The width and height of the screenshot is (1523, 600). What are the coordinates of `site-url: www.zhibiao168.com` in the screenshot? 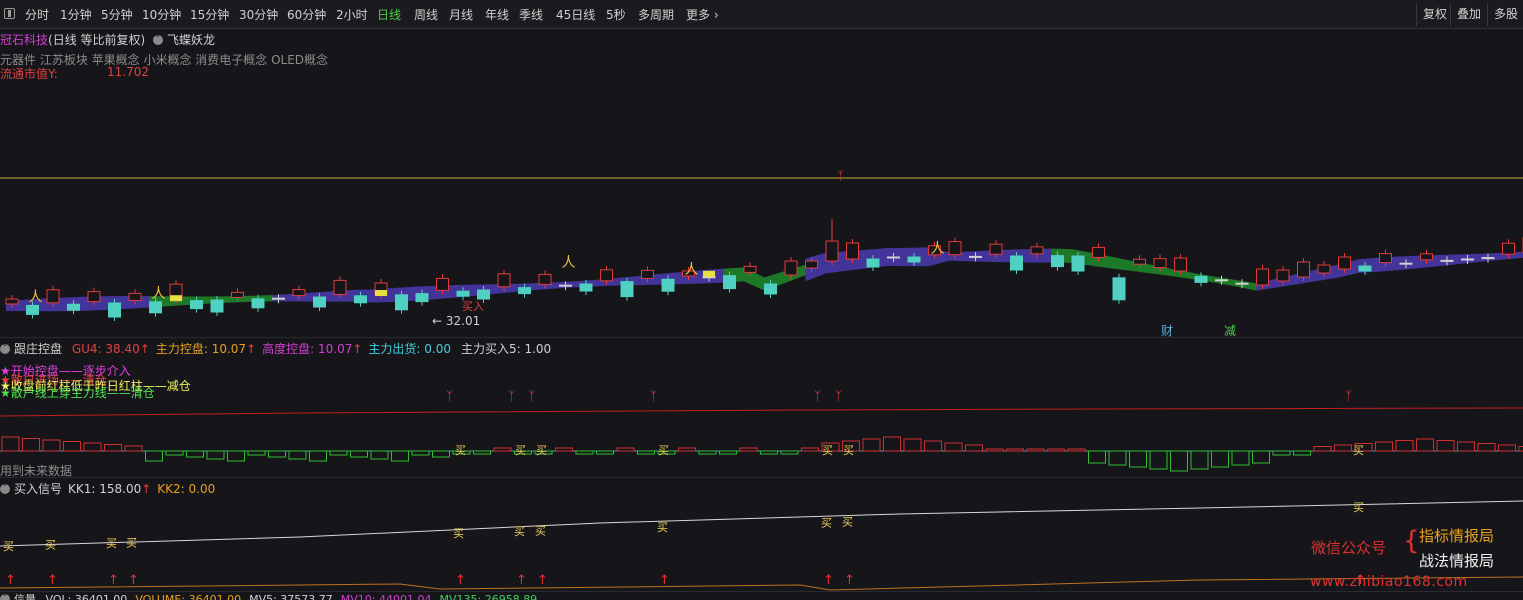 It's located at (1389, 582).